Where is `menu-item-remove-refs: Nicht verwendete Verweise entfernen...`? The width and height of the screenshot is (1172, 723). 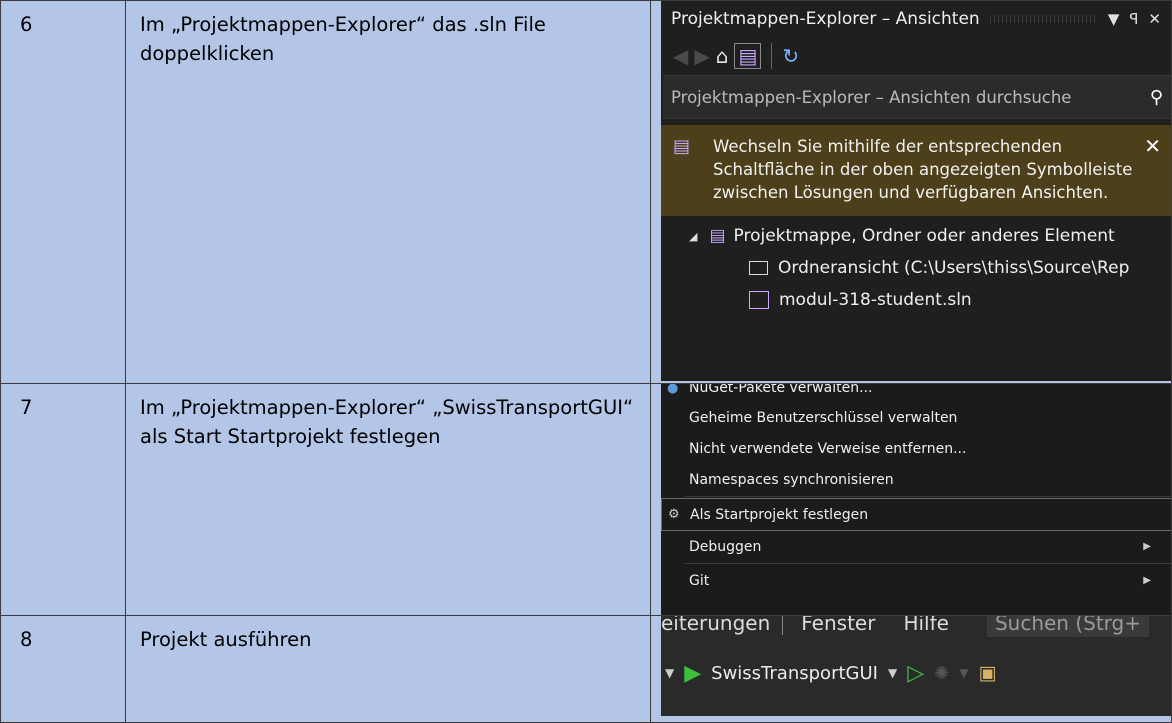 menu-item-remove-refs: Nicht verwendete Verweise entfernen... is located at coordinates (916, 448).